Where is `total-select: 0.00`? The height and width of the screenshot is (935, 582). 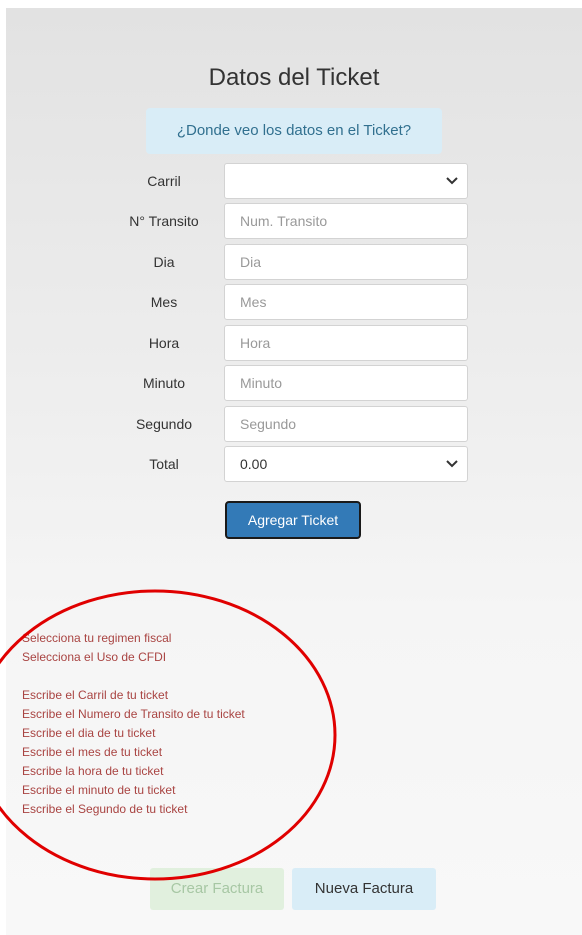
total-select: 0.00 is located at coordinates (346, 464).